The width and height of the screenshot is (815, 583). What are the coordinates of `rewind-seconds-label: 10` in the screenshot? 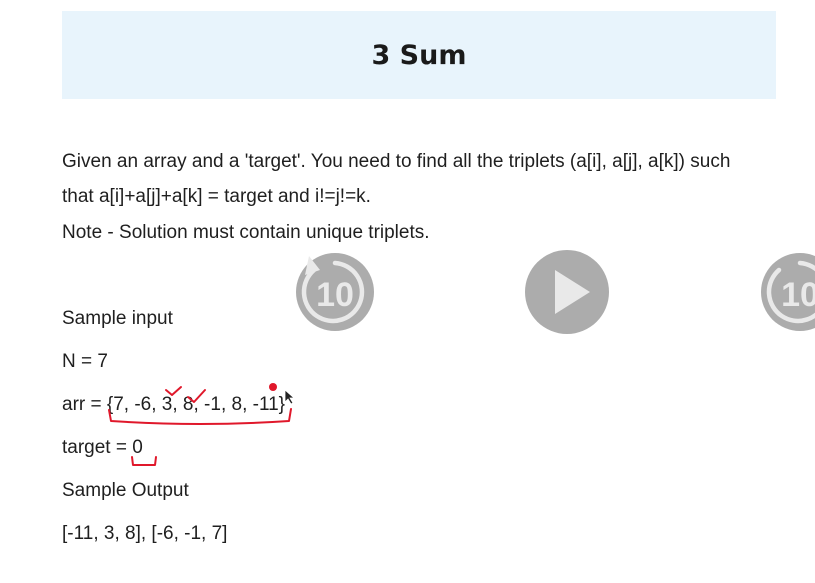 It's located at (335, 295).